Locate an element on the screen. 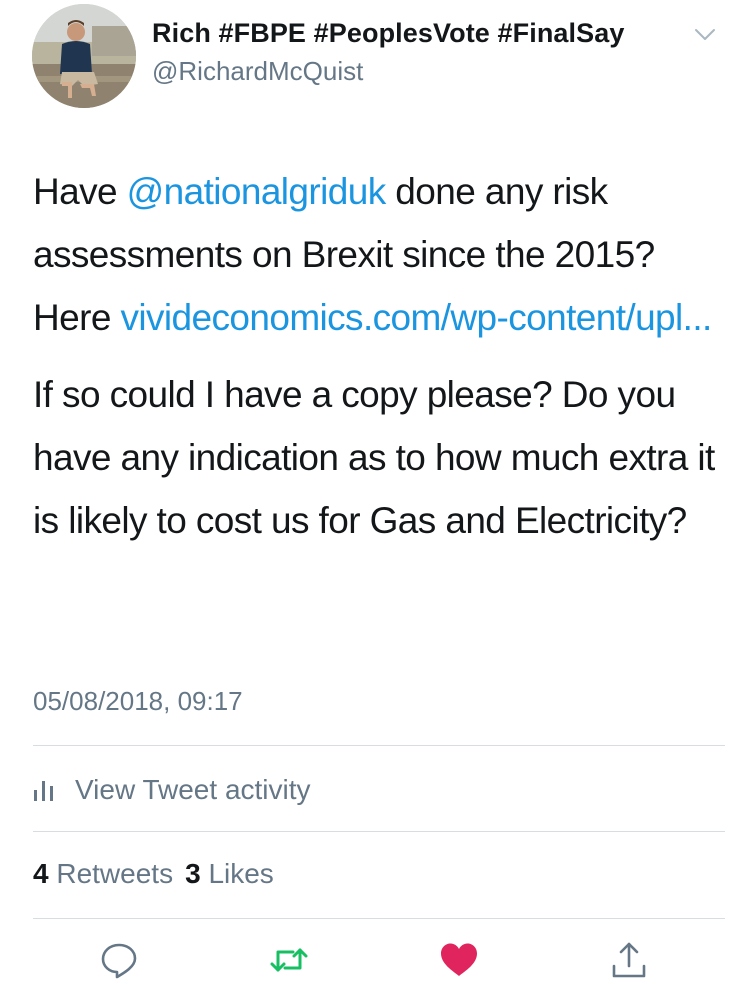 This screenshot has width=750, height=984. engagement-counts: 4 Retweets 3 Likes is located at coordinates (153, 874).